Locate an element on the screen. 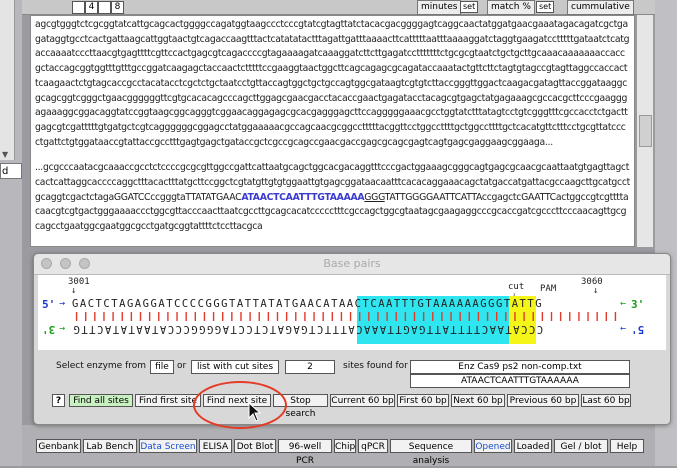 Image resolution: width=677 pixels, height=468 pixels. base-pair-ticks is located at coordinates (346, 316).